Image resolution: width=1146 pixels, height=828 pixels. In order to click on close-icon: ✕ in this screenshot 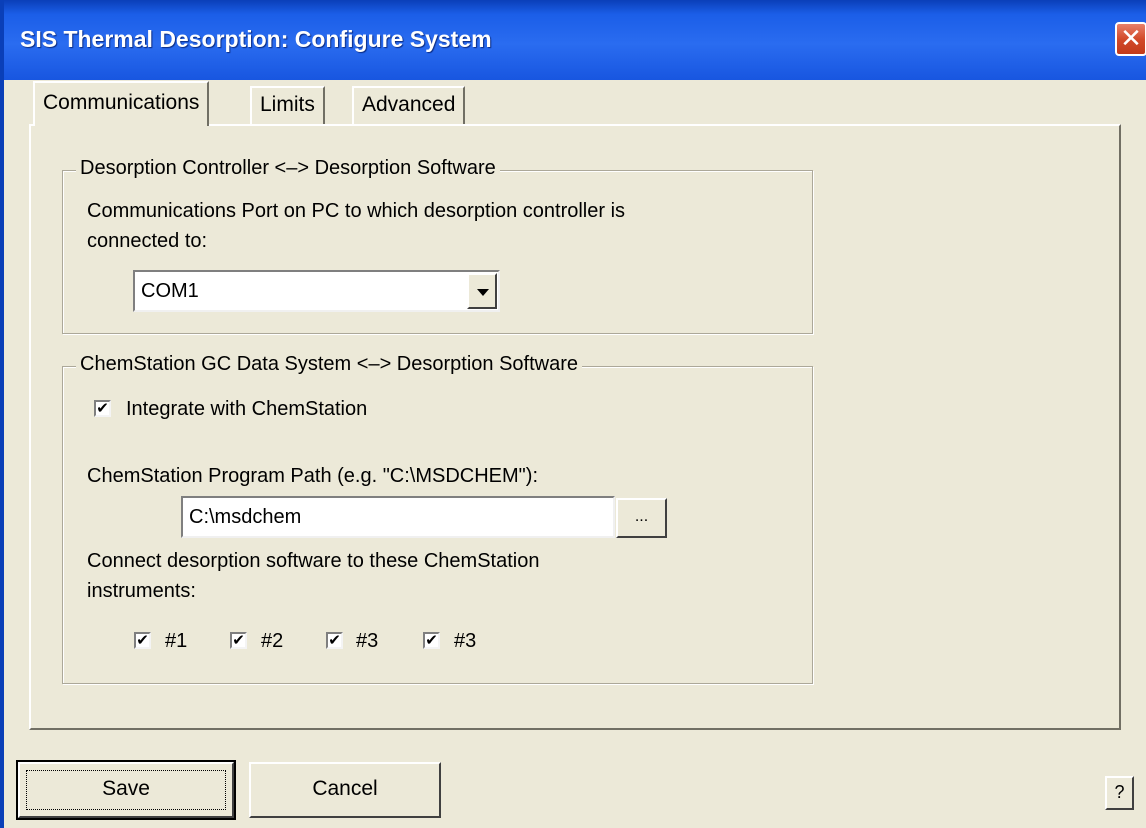, I will do `click(1130, 39)`.